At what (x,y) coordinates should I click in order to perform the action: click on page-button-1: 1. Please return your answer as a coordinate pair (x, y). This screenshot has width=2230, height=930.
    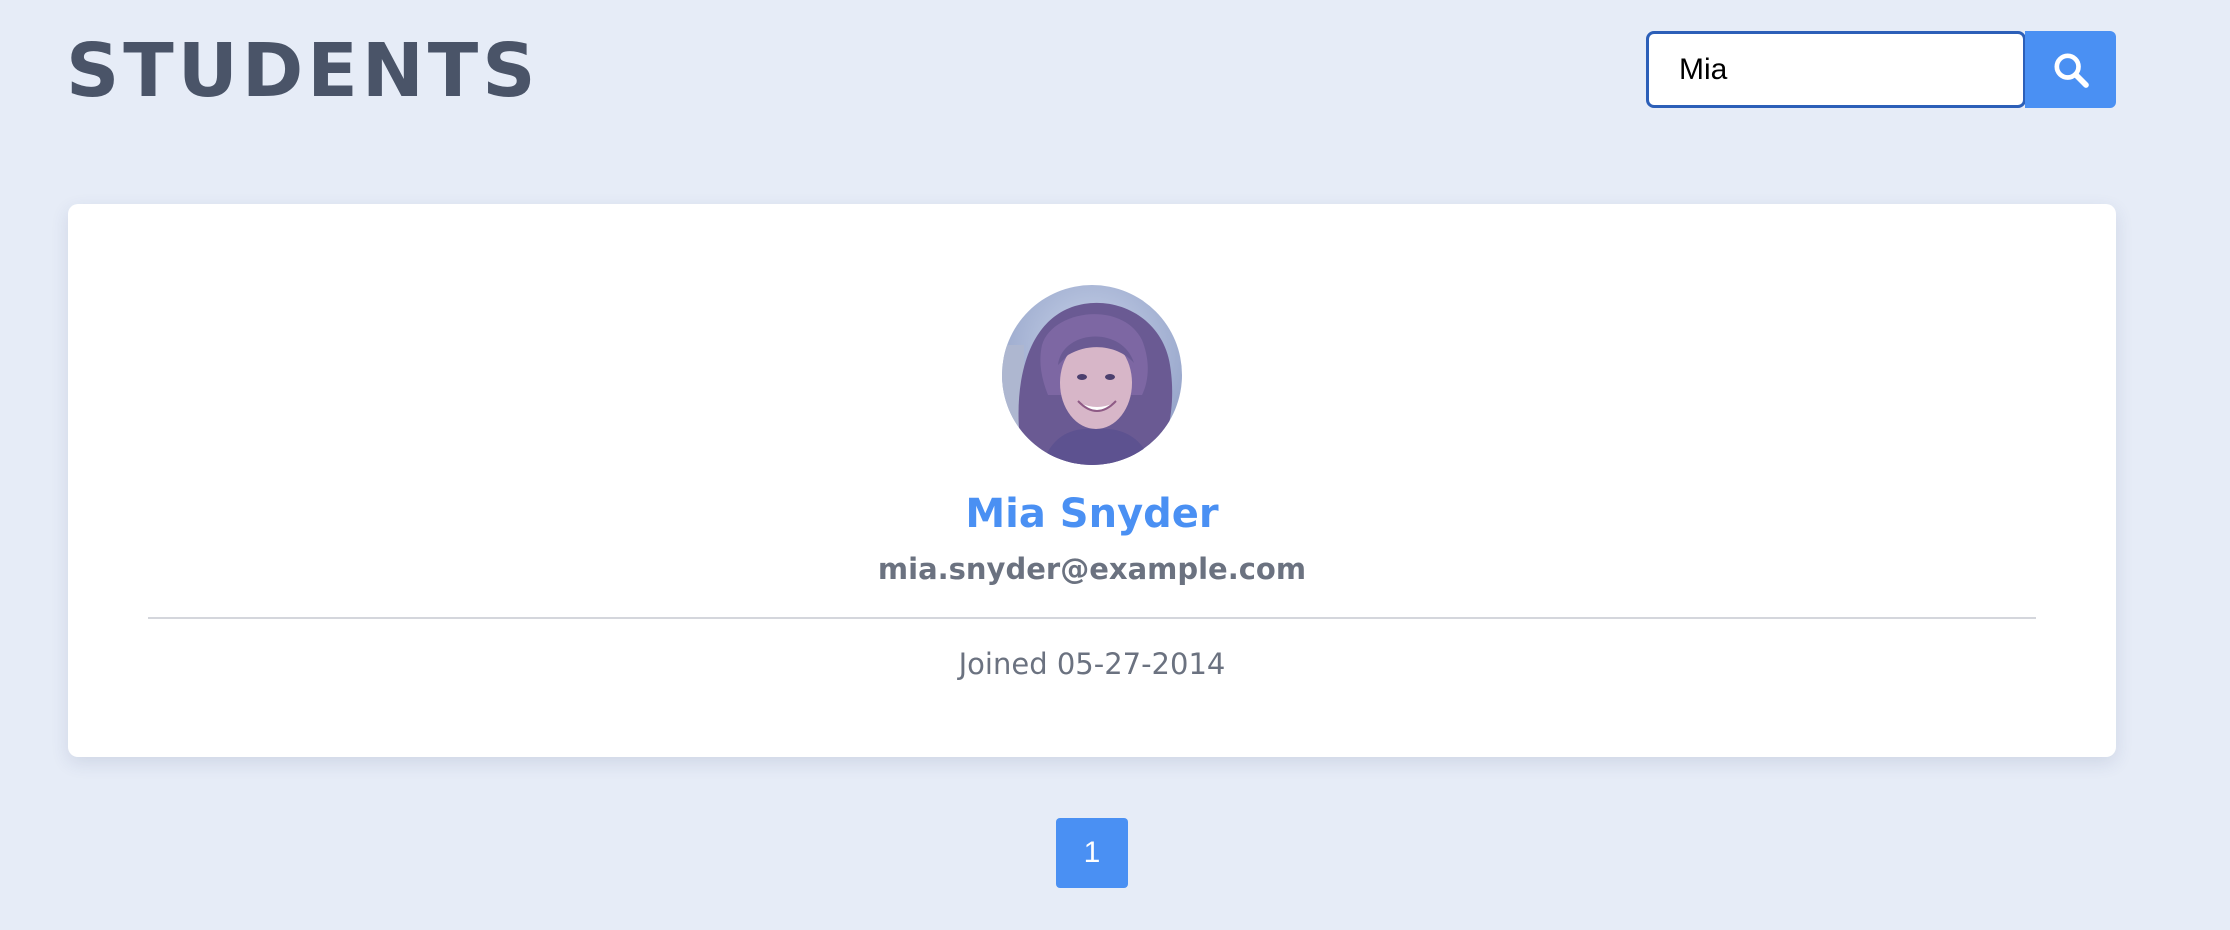
    Looking at the image, I should click on (1092, 853).